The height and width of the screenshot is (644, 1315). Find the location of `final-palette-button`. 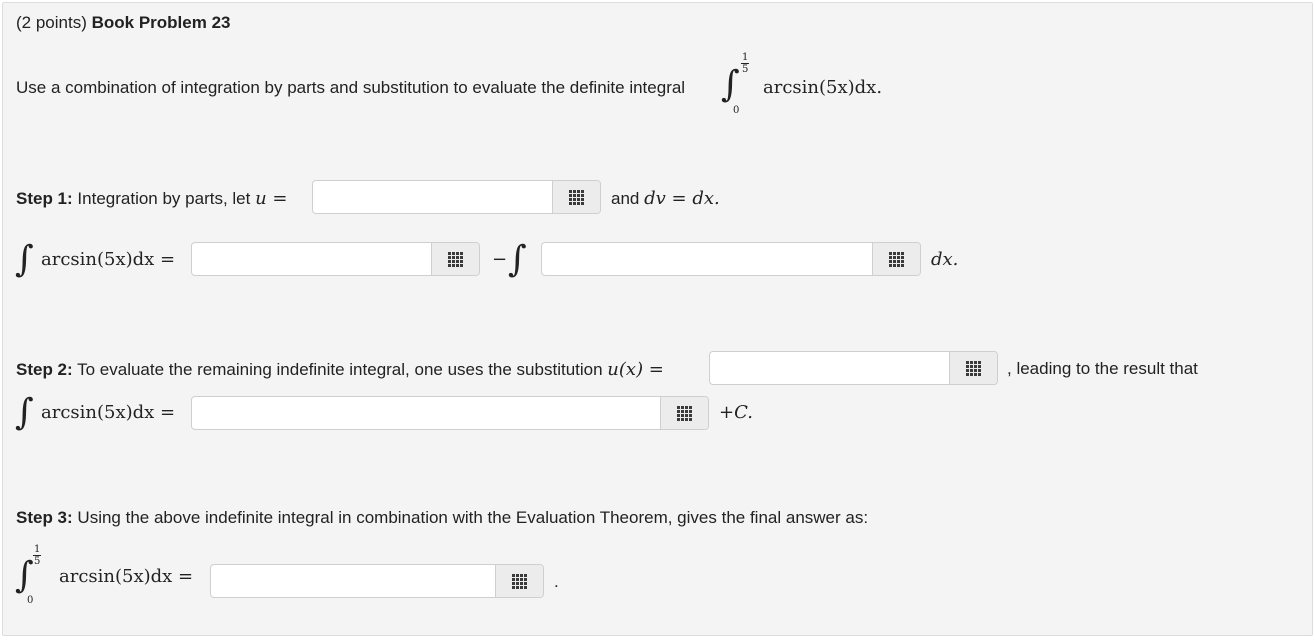

final-palette-button is located at coordinates (519, 581).